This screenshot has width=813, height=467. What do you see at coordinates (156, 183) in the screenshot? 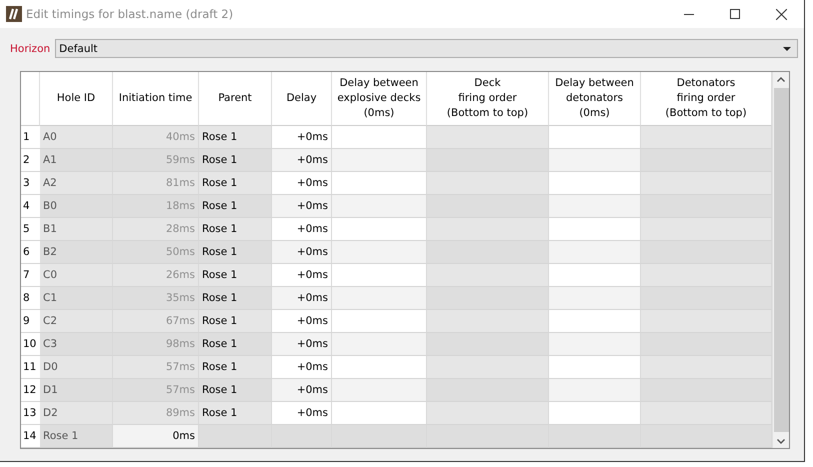
I see `table-cell: 81ms` at bounding box center [156, 183].